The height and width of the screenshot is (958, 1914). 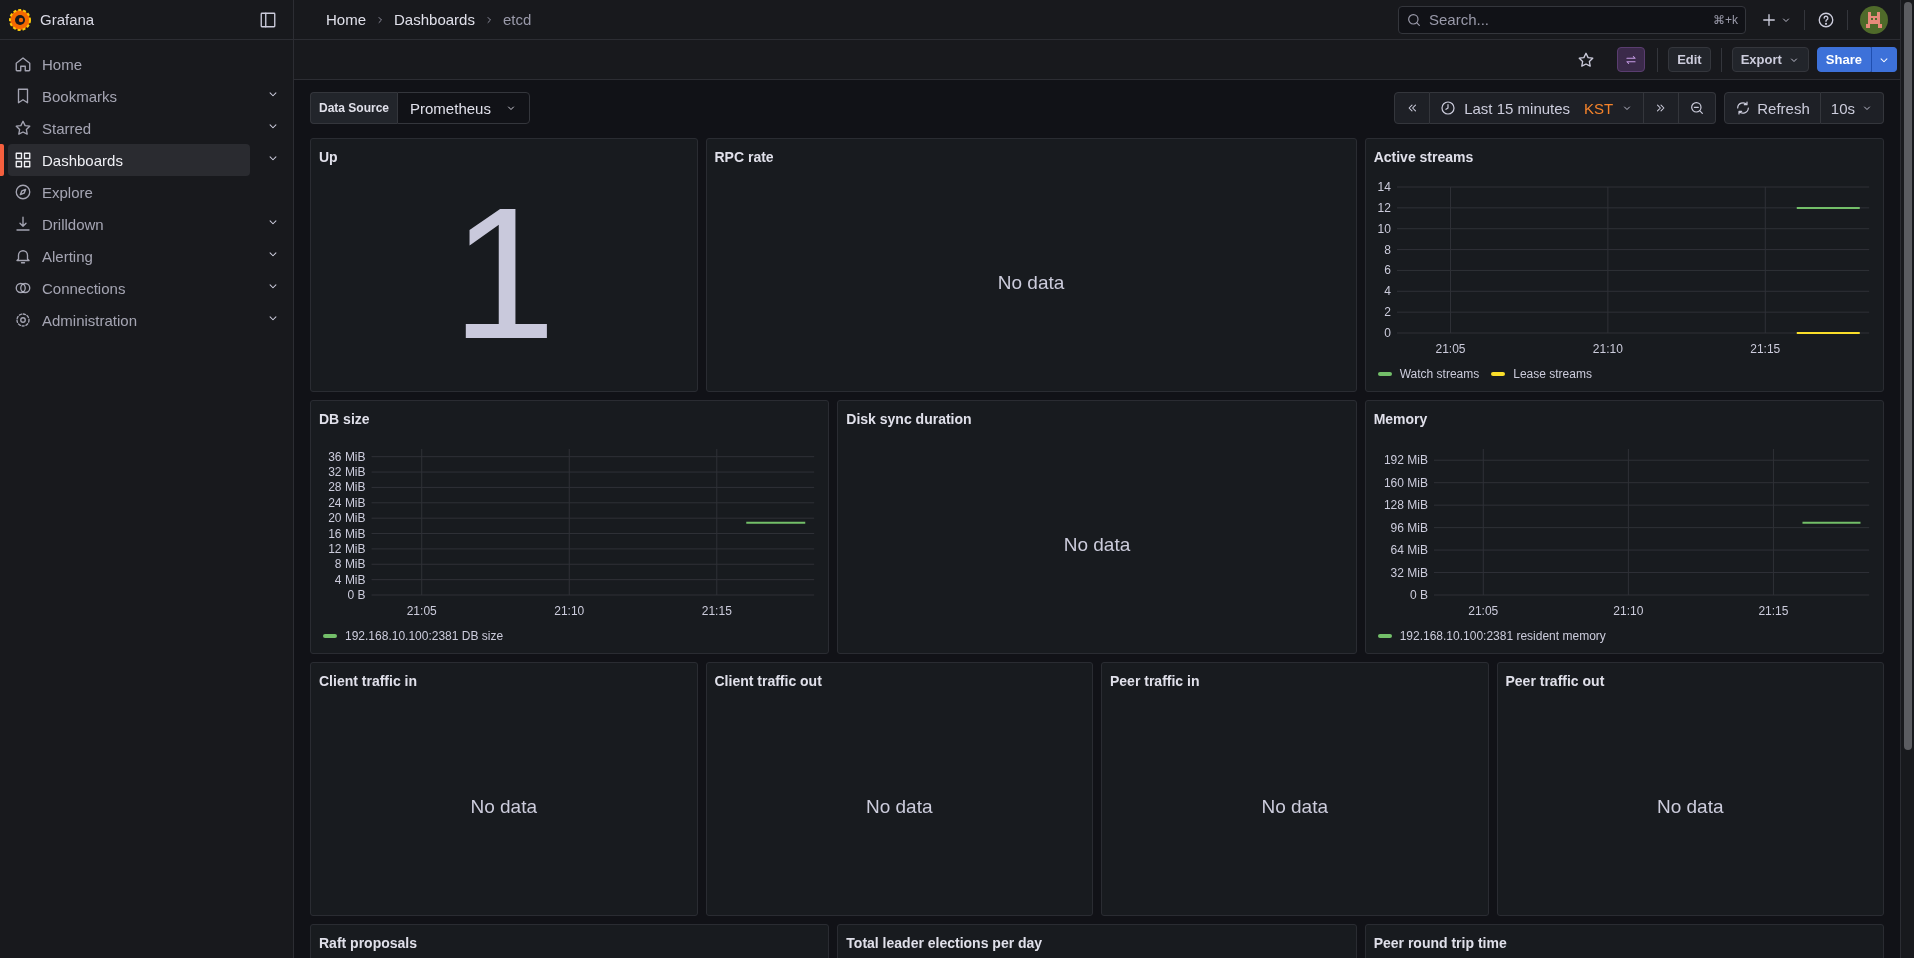 What do you see at coordinates (1405, 460) in the screenshot?
I see `y-axis-label: 192 MiB` at bounding box center [1405, 460].